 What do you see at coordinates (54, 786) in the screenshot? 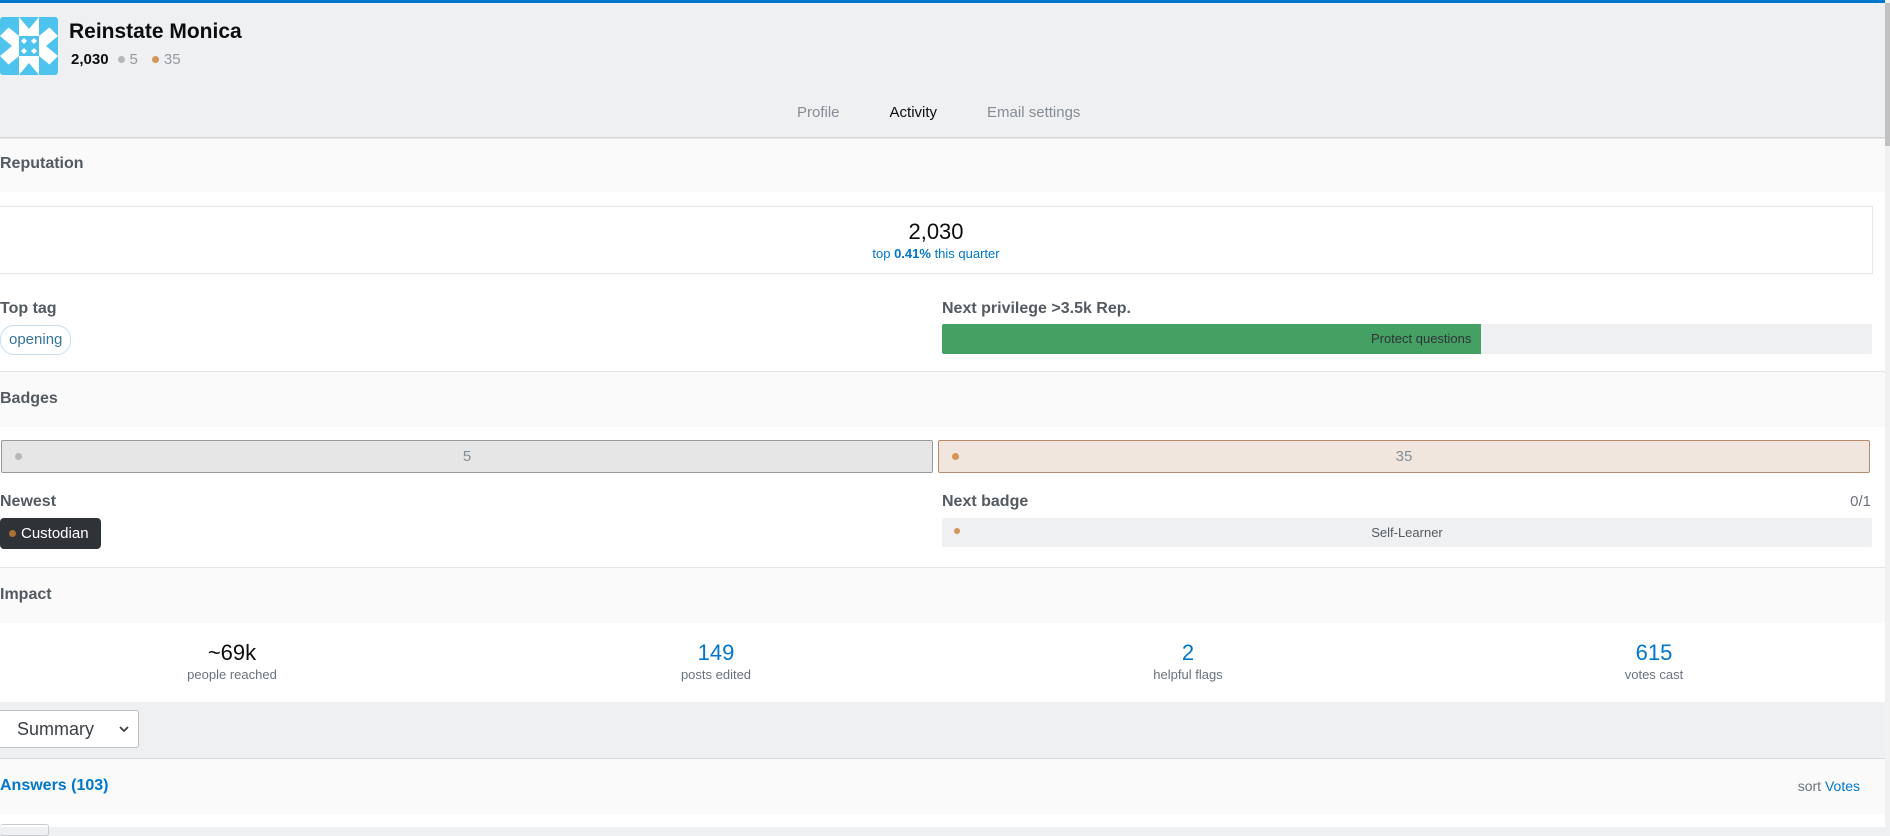
I see `answers-title: Answers (103)` at bounding box center [54, 786].